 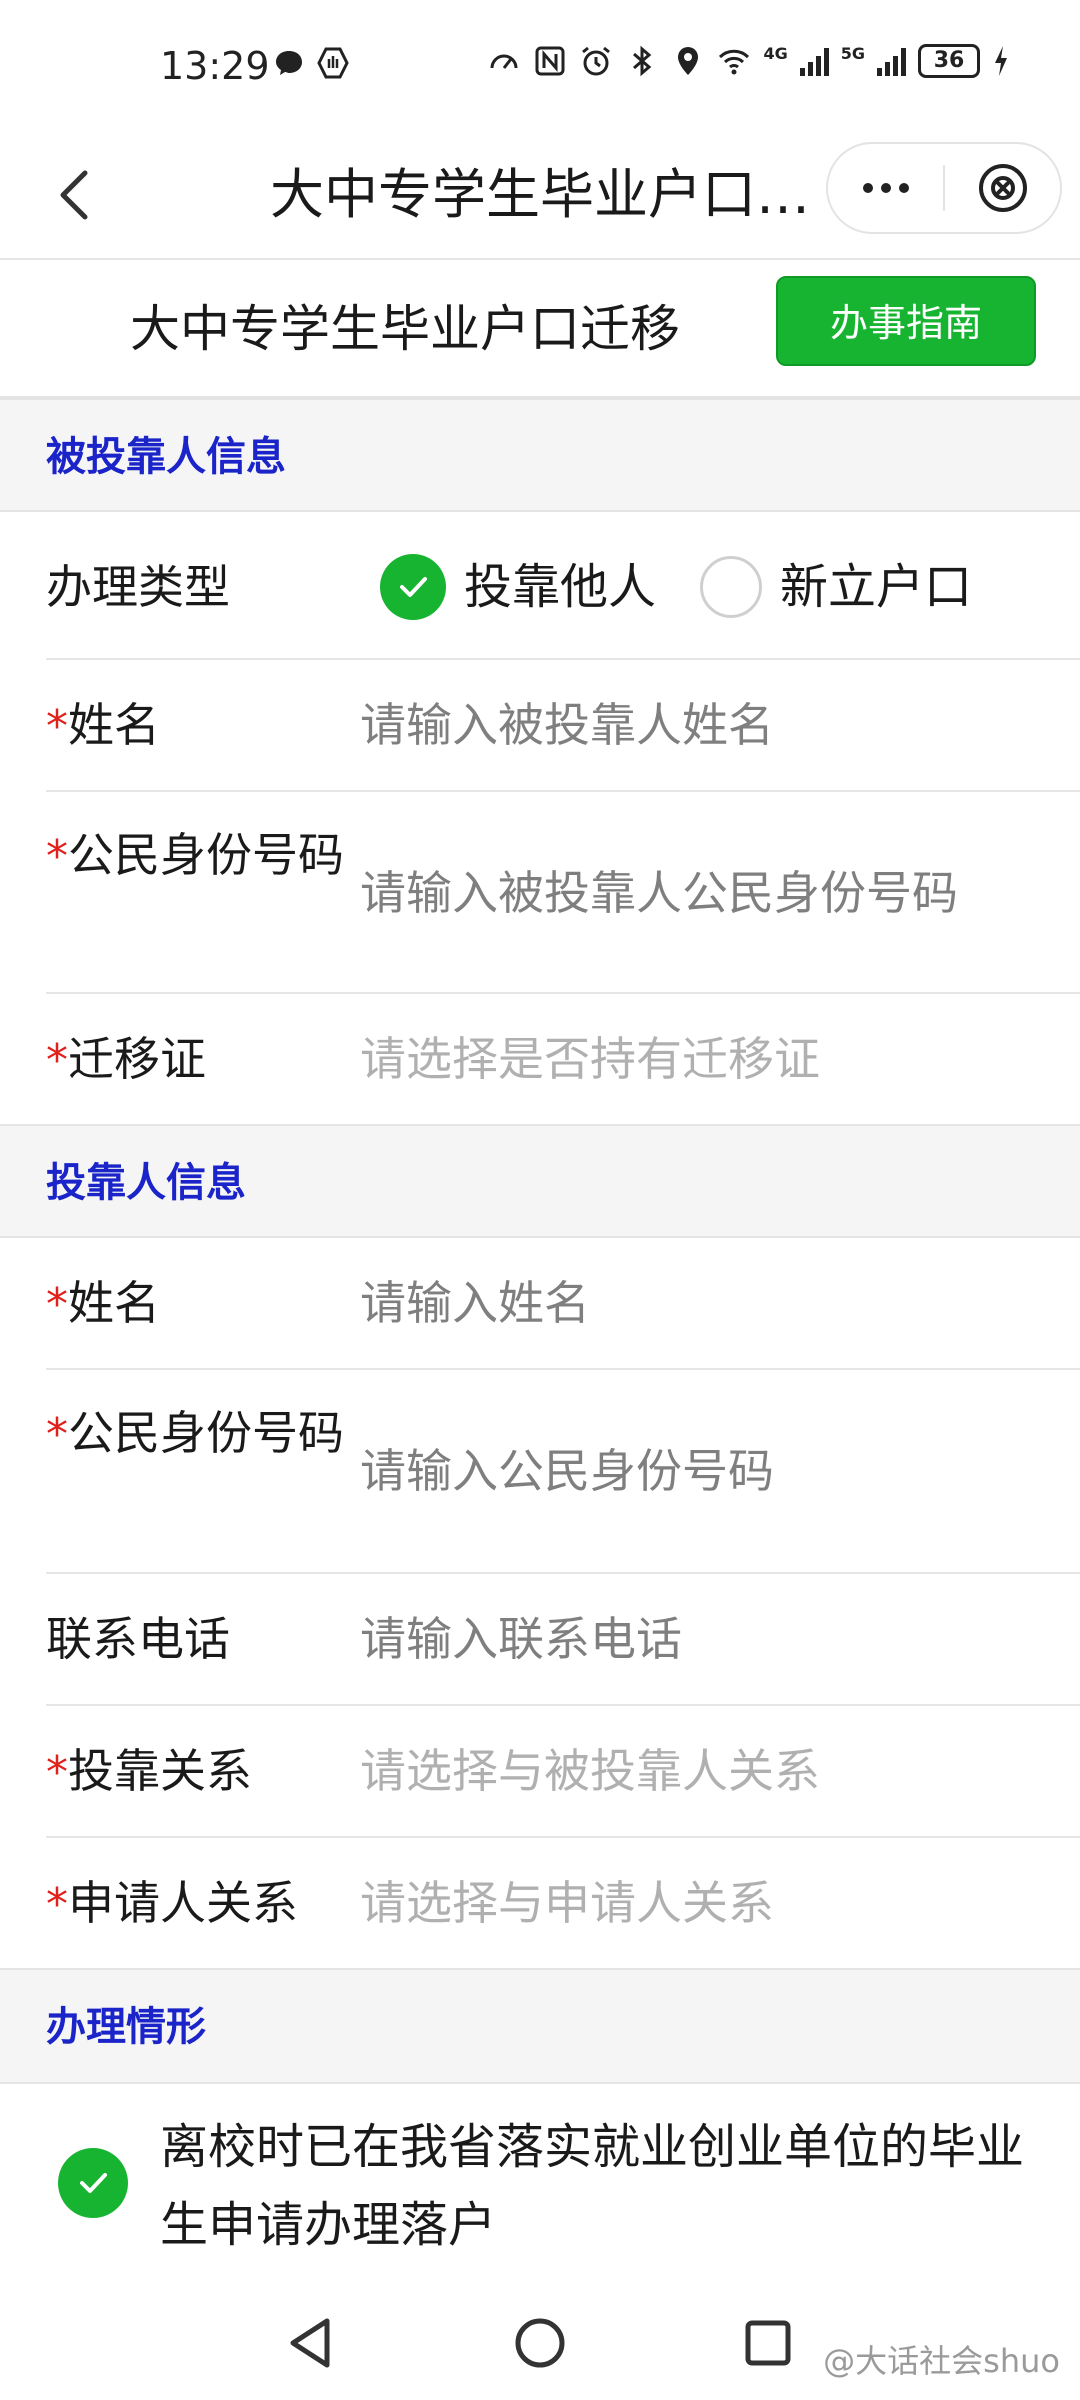 I want to click on system-status-icons: 4G 5G 36, so click(x=748, y=61).